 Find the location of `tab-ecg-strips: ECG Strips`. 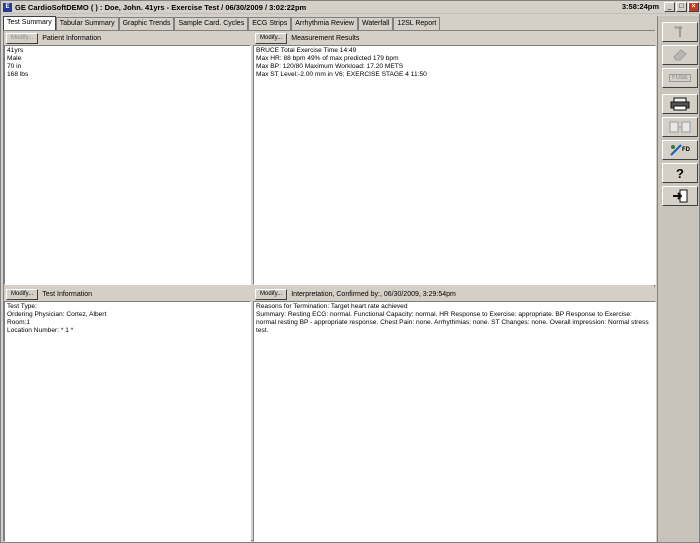

tab-ecg-strips: ECG Strips is located at coordinates (270, 23).